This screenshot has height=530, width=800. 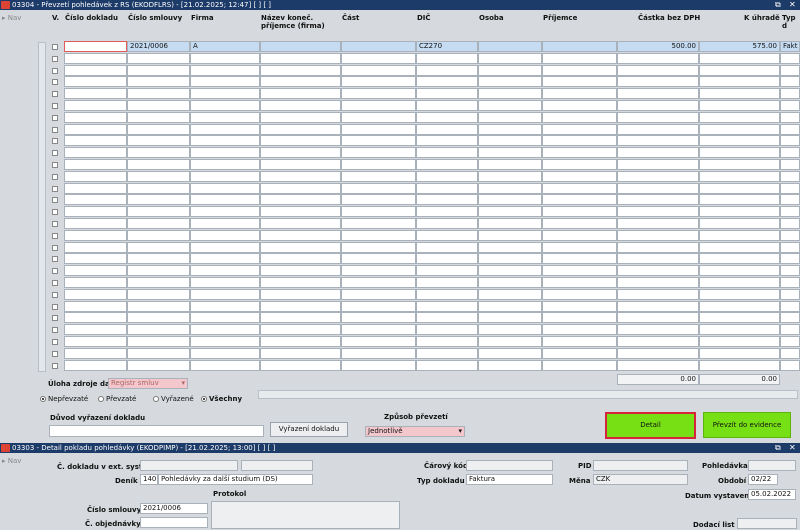 What do you see at coordinates (158, 46) in the screenshot?
I see `cell-cislo-smlouvy: 2021/0006` at bounding box center [158, 46].